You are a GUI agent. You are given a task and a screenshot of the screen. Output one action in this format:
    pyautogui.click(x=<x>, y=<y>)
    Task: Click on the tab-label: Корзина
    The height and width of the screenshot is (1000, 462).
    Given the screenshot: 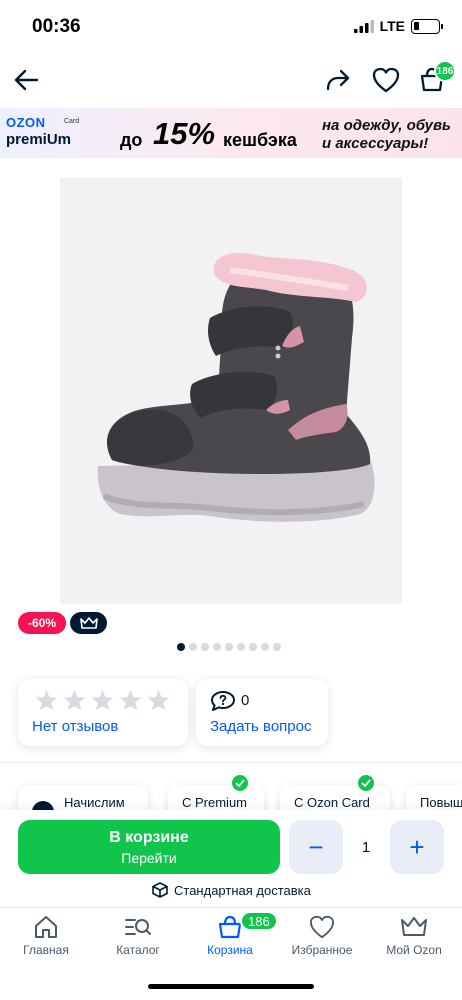 What is the action you would take?
    pyautogui.click(x=230, y=950)
    